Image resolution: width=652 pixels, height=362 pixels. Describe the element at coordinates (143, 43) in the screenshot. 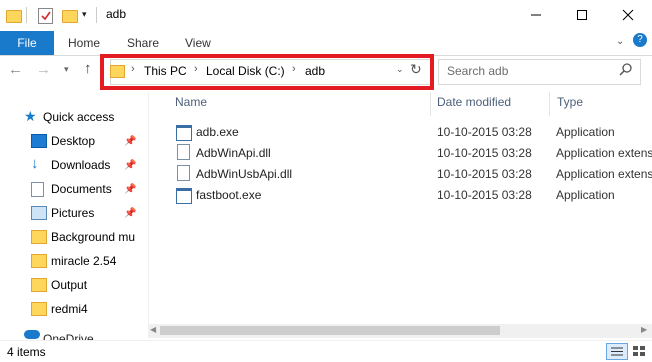

I see `tab-share: Share` at that location.